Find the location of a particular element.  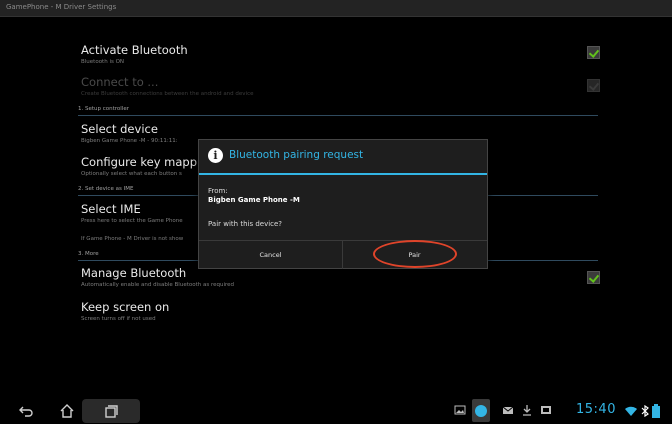

activate-bluetooth-checkbox is located at coordinates (593, 52).